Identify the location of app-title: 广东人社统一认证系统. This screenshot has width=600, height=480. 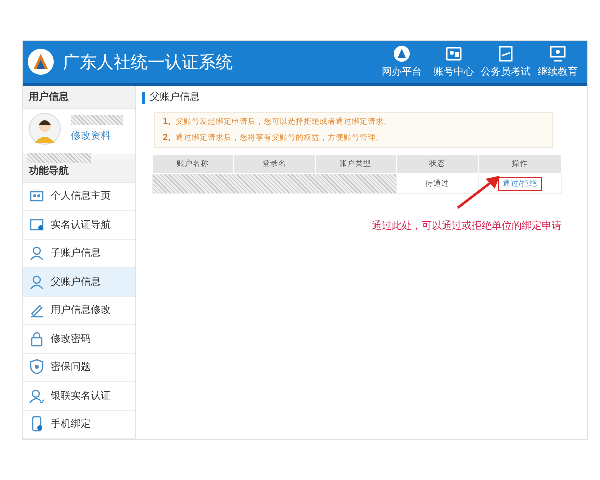
(148, 63).